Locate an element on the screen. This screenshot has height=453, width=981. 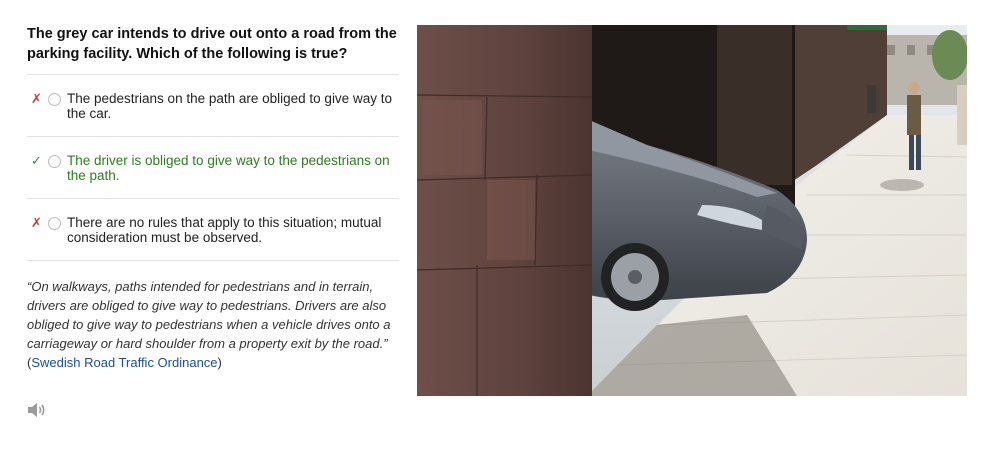
correct-mark-icon: ✓ is located at coordinates (36, 160).